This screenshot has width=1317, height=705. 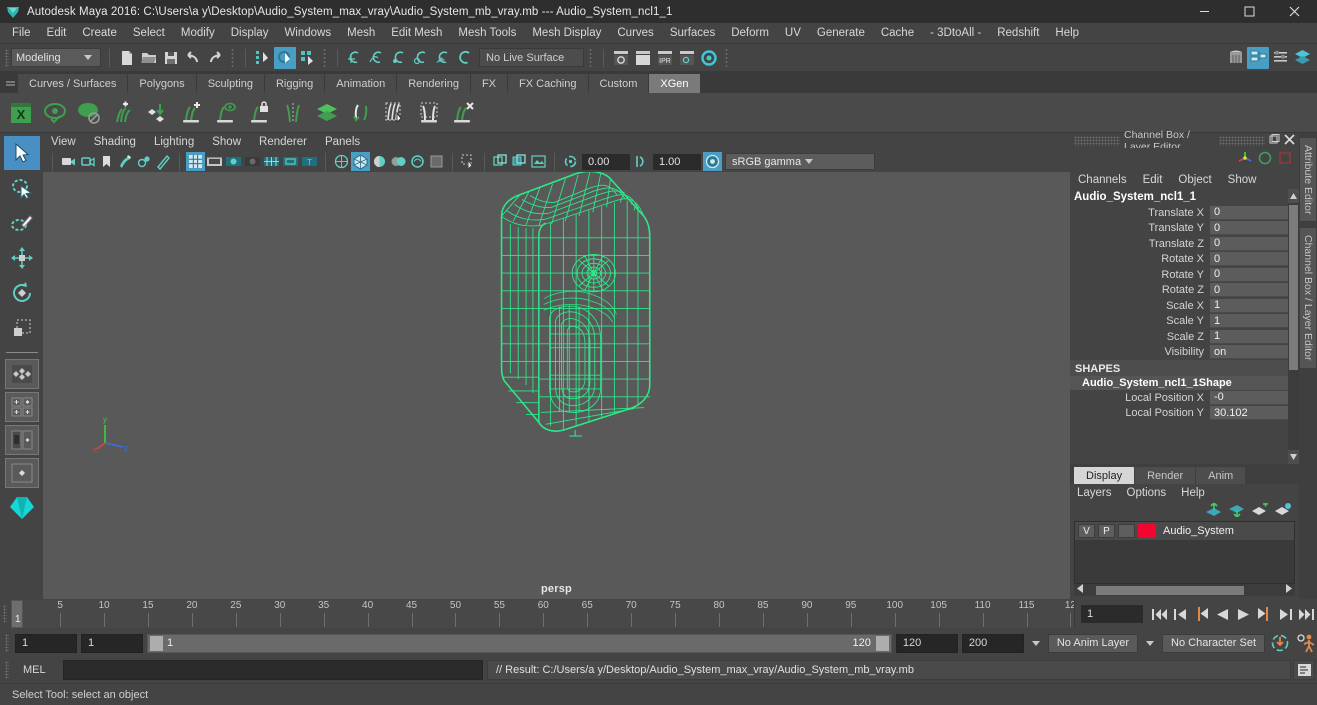 What do you see at coordinates (519, 643) in the screenshot?
I see `range-slider-bar: 1 120` at bounding box center [519, 643].